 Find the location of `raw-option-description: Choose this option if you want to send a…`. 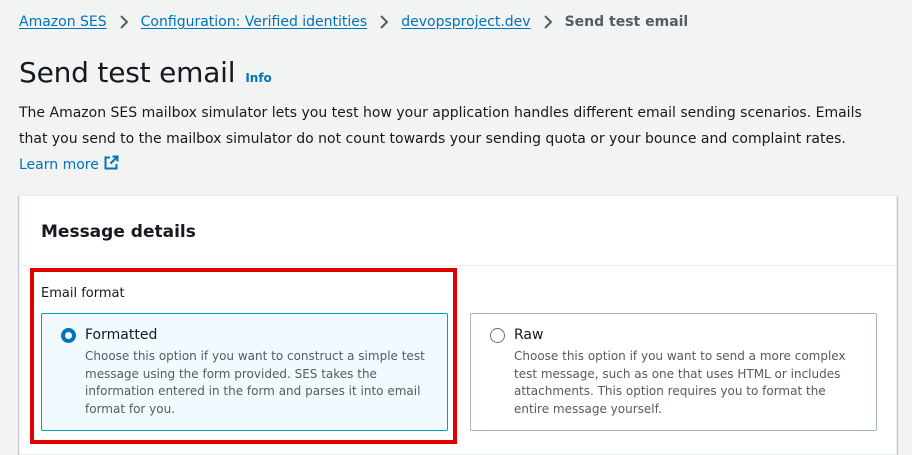

raw-option-description: Choose this option if you want to send a… is located at coordinates (680, 382).